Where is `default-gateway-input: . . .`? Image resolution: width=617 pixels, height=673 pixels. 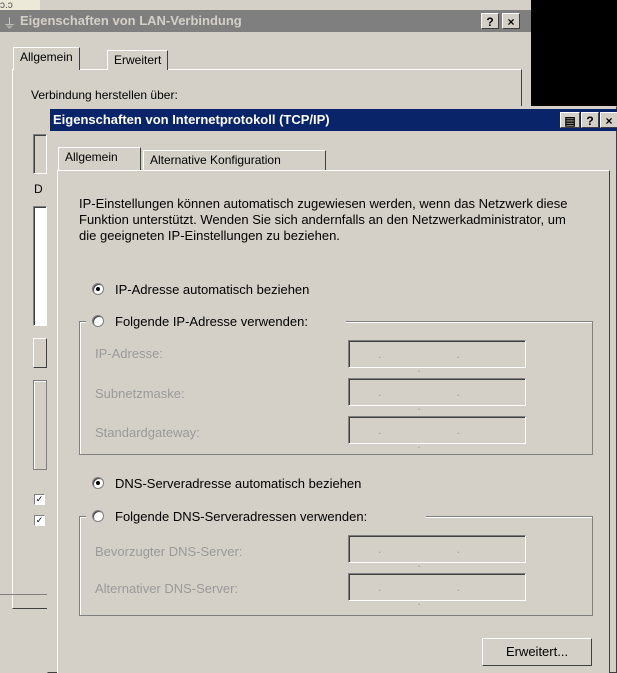 default-gateway-input: . . . is located at coordinates (437, 433).